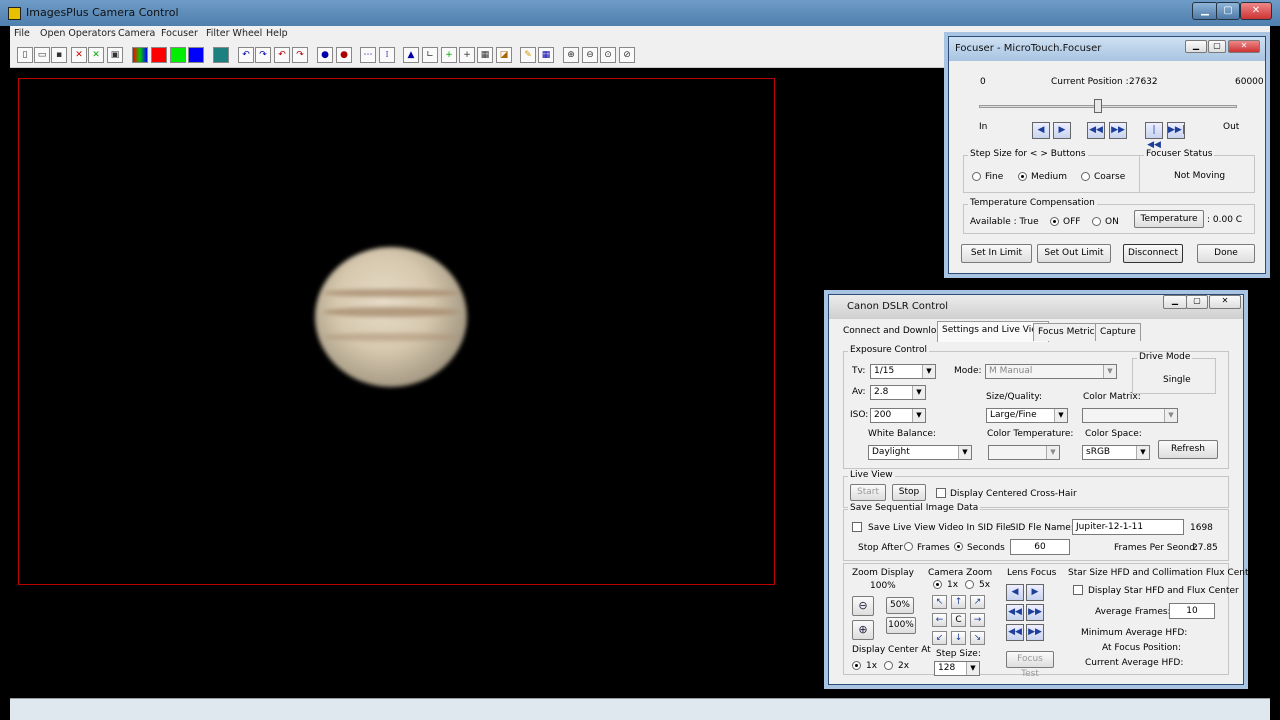 The height and width of the screenshot is (720, 1280). I want to click on position-track, so click(1108, 106).